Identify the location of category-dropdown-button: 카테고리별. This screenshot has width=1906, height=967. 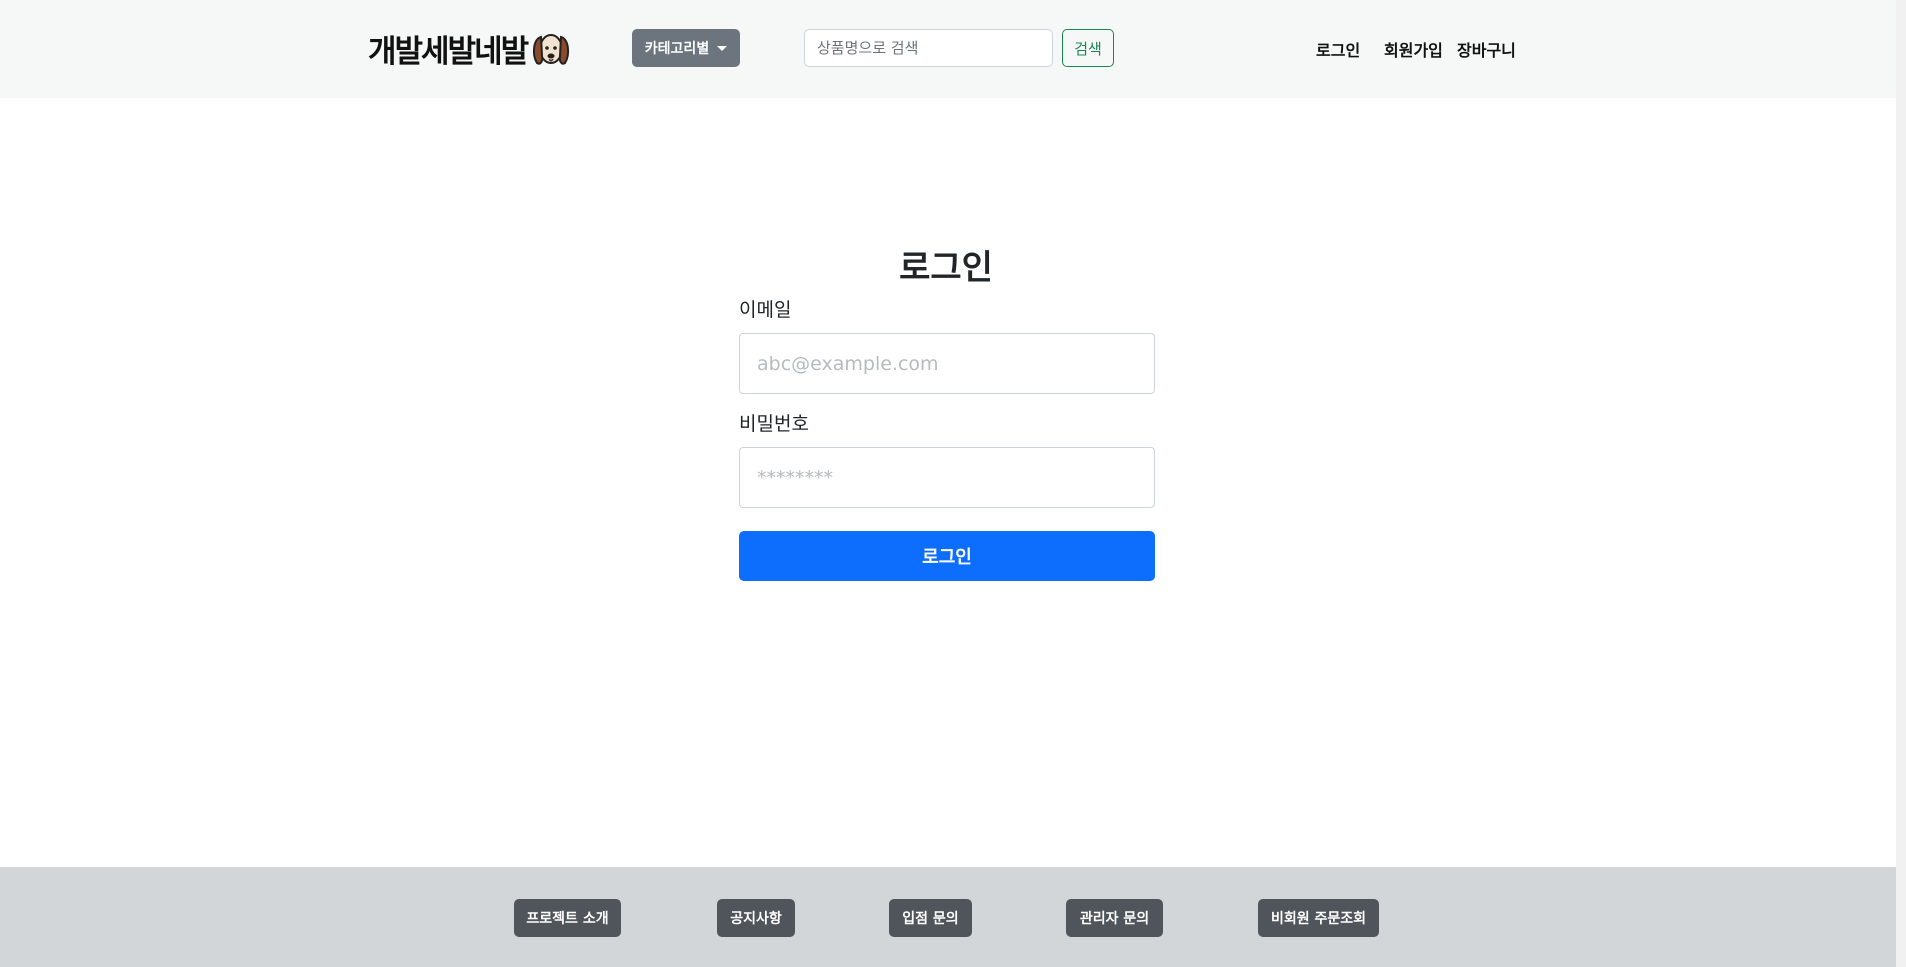
(686, 48).